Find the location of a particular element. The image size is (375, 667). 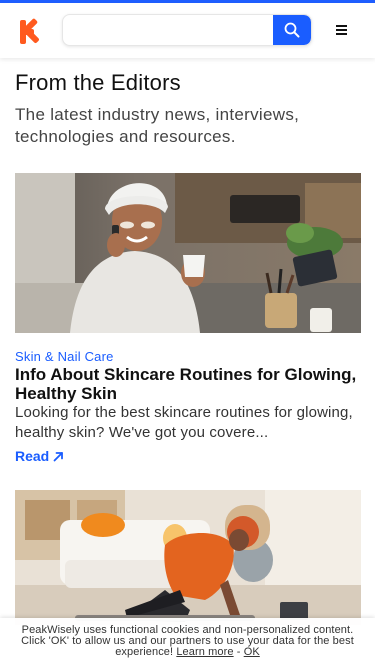

page-title: From the Editors is located at coordinates (98, 82).